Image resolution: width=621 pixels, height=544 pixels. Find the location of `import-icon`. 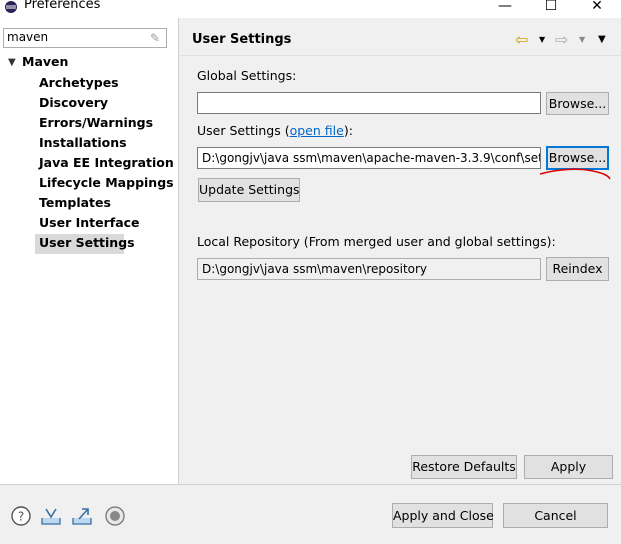

import-icon is located at coordinates (51, 516).